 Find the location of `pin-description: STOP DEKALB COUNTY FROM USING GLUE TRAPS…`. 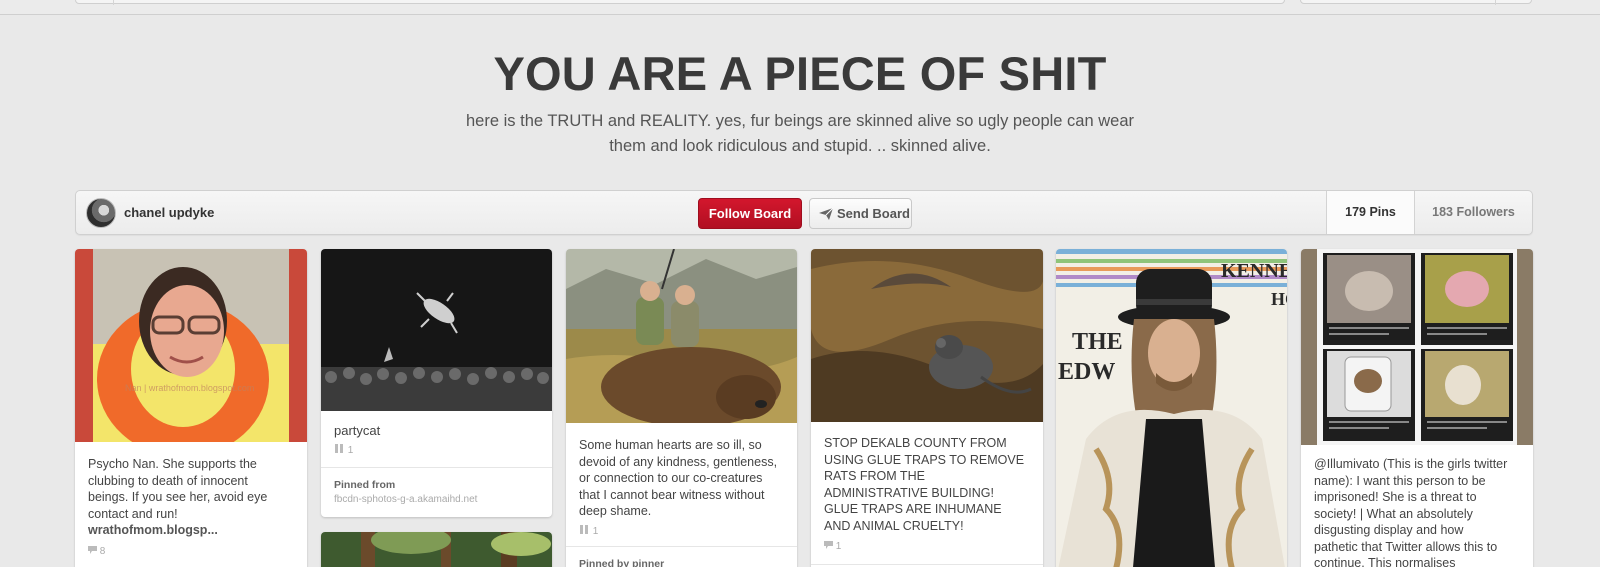

pin-description: STOP DEKALB COUNTY FROM USING GLUE TRAPS… is located at coordinates (929, 484).